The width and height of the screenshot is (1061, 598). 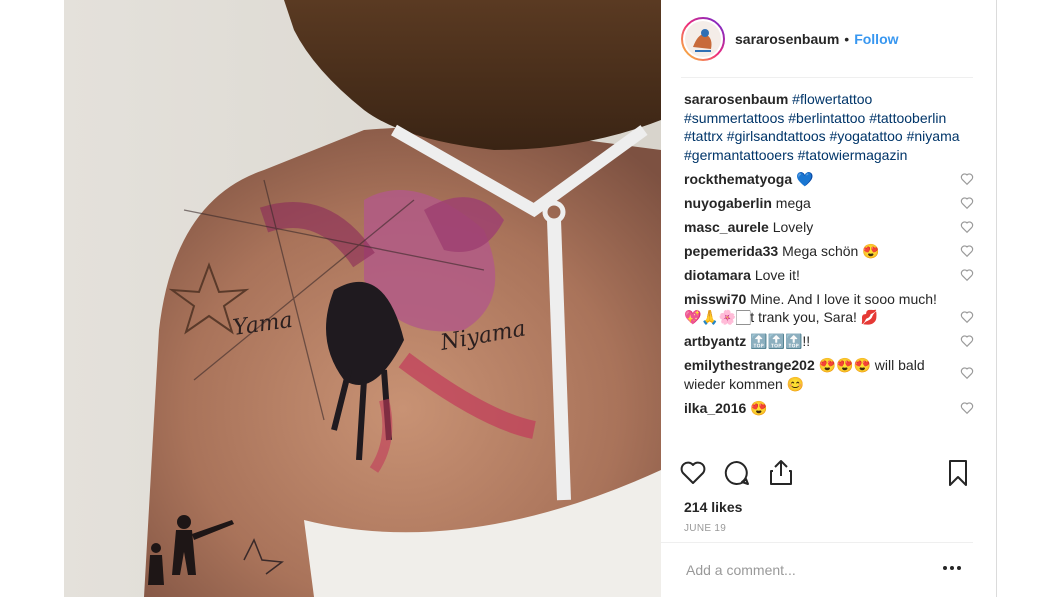 What do you see at coordinates (731, 251) in the screenshot?
I see `comment-username: pepemerida33` at bounding box center [731, 251].